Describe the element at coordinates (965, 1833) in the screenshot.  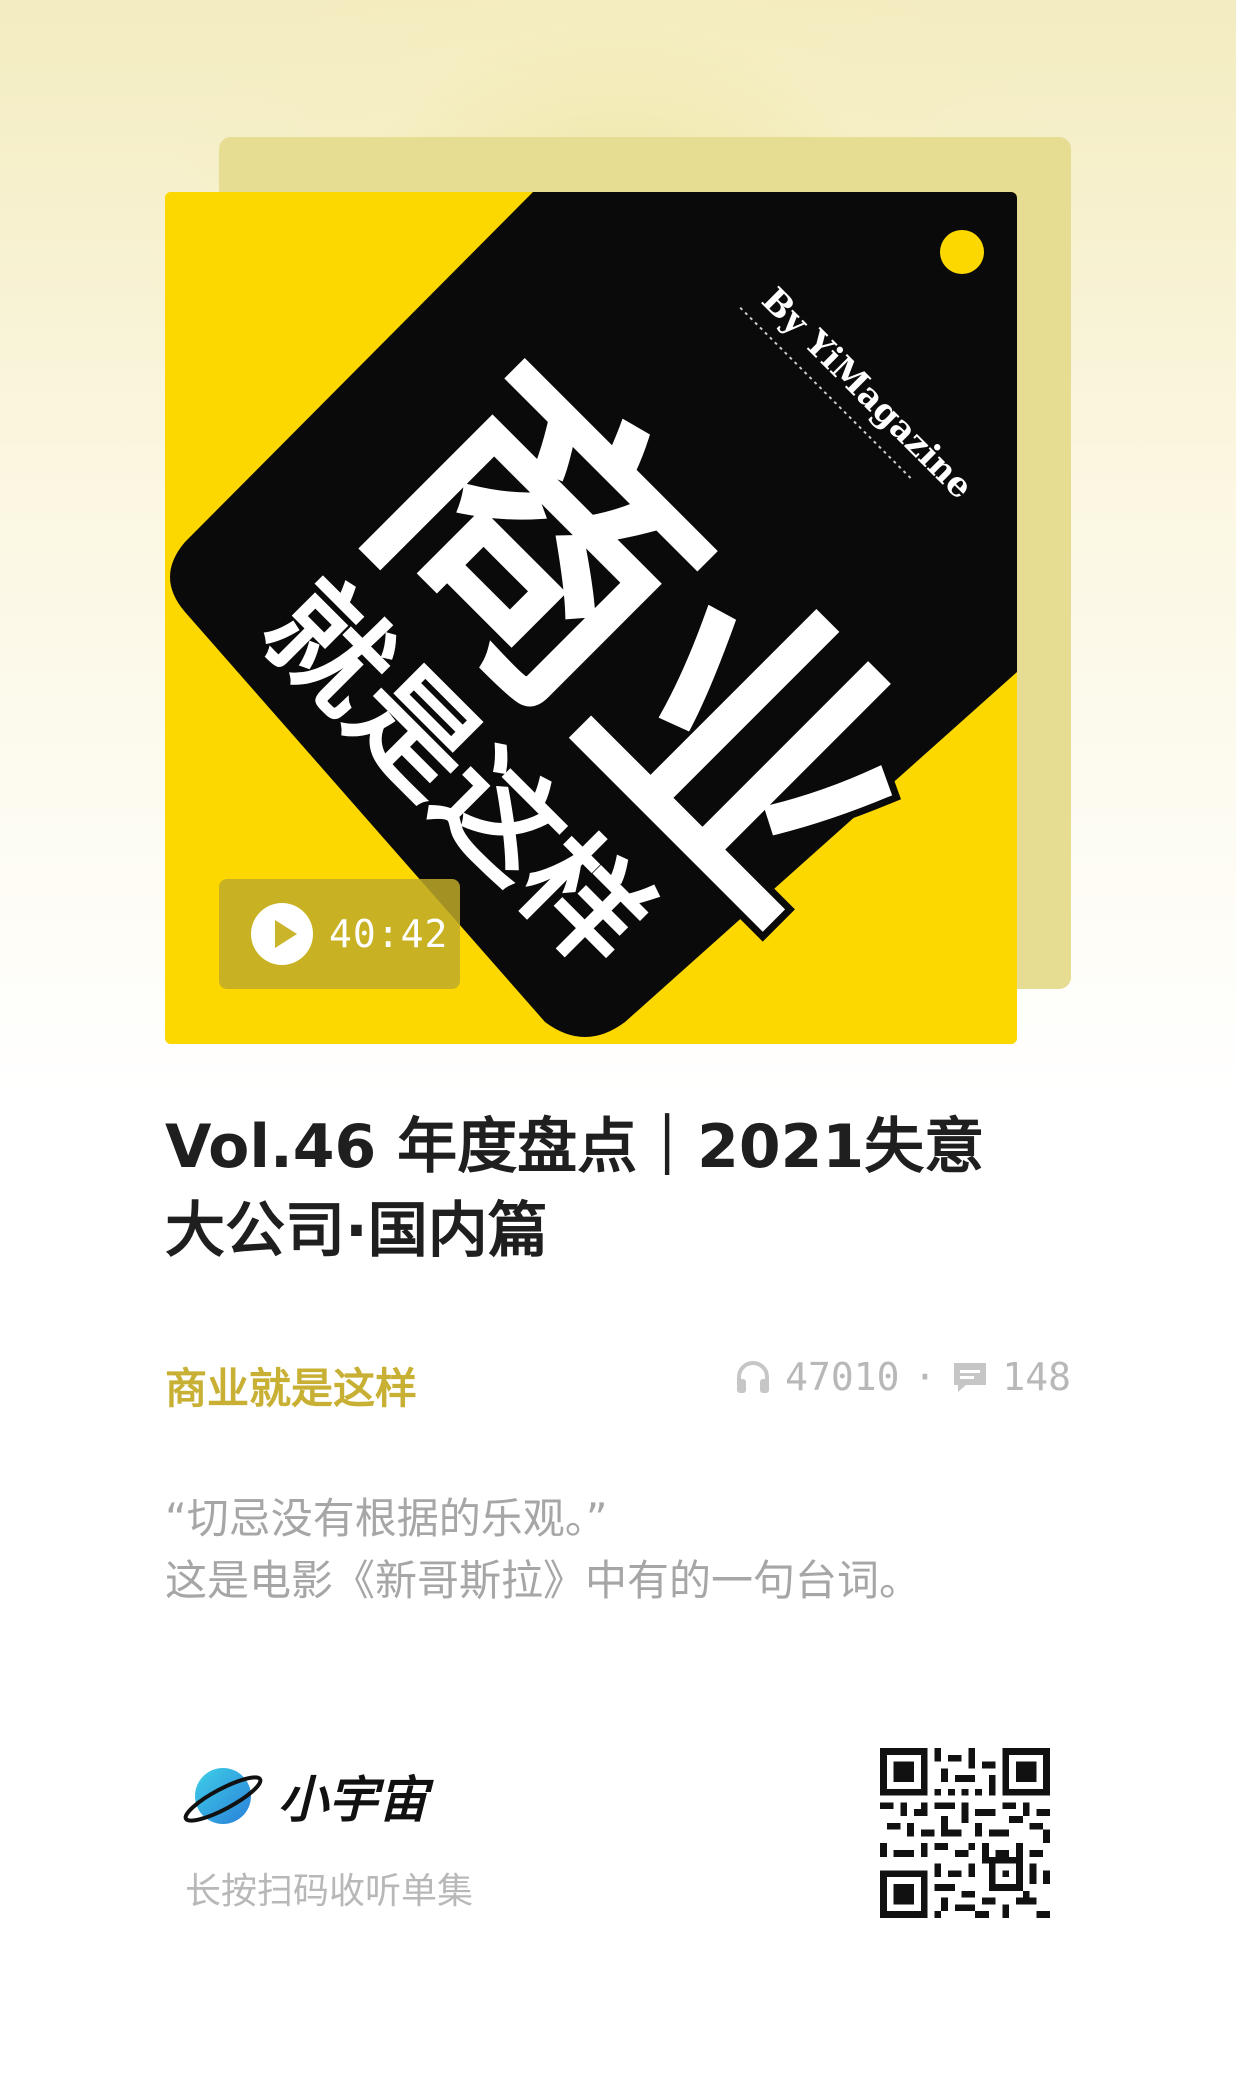
I see `qr-code` at that location.